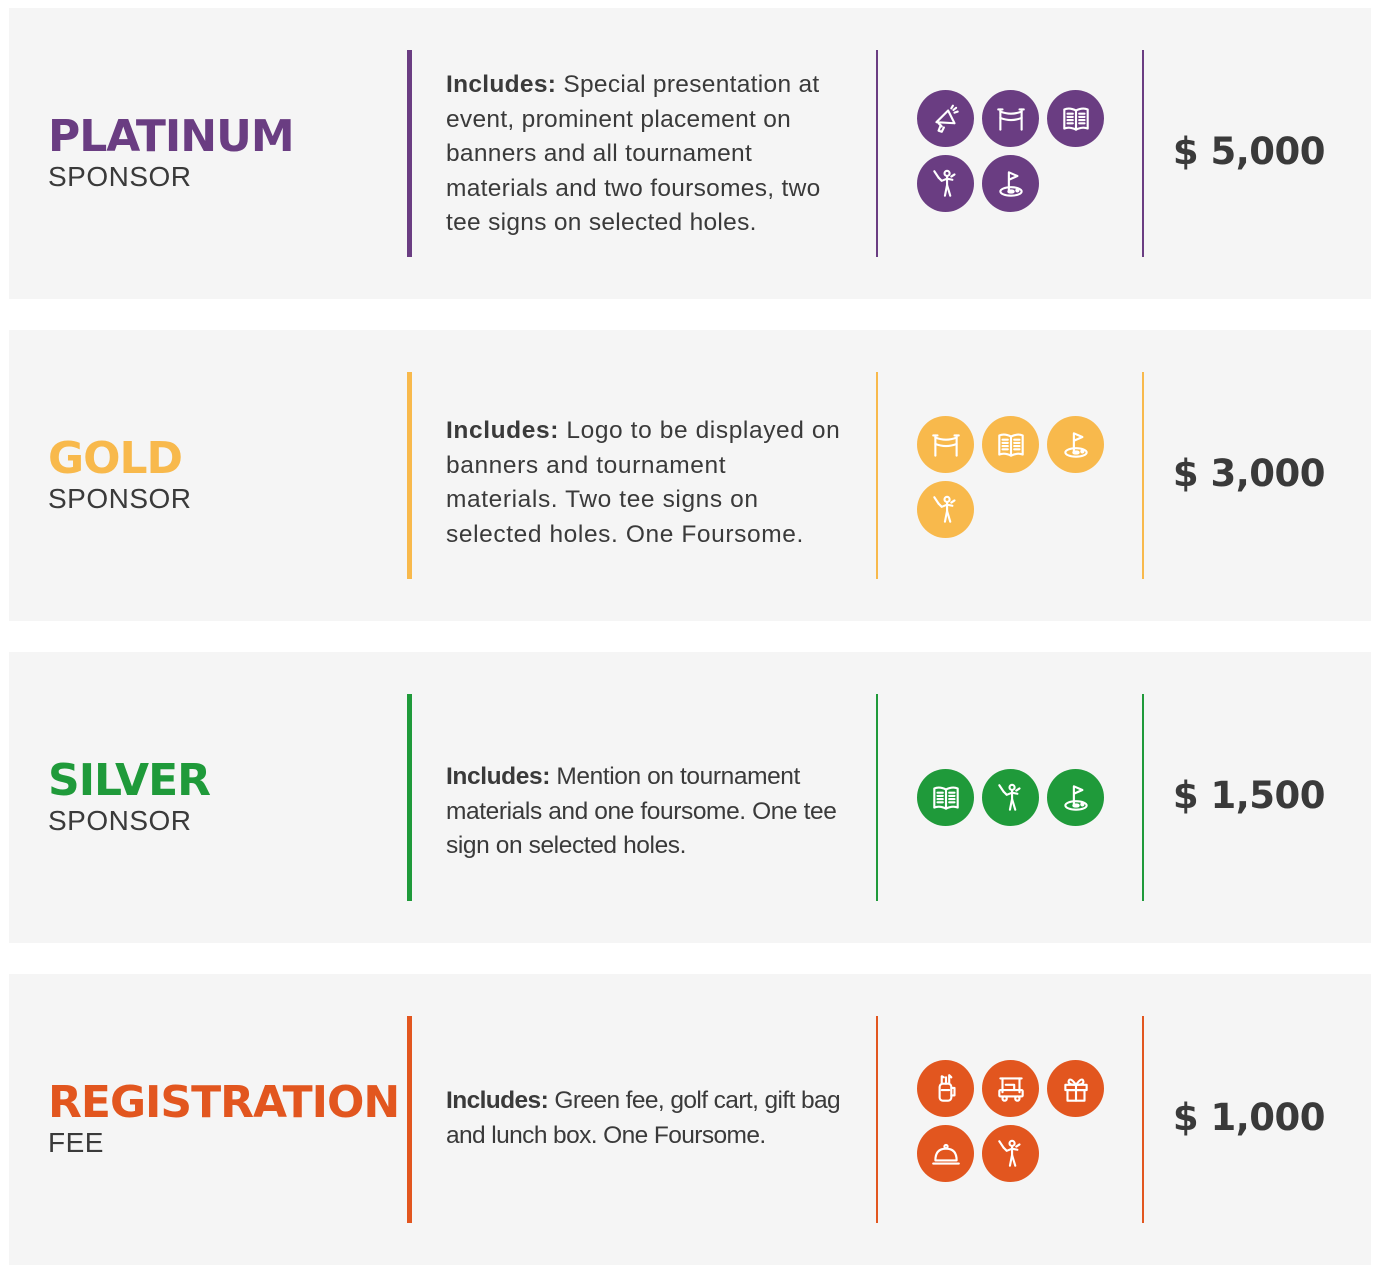  What do you see at coordinates (171, 136) in the screenshot?
I see `tier-name: PLATINUM` at bounding box center [171, 136].